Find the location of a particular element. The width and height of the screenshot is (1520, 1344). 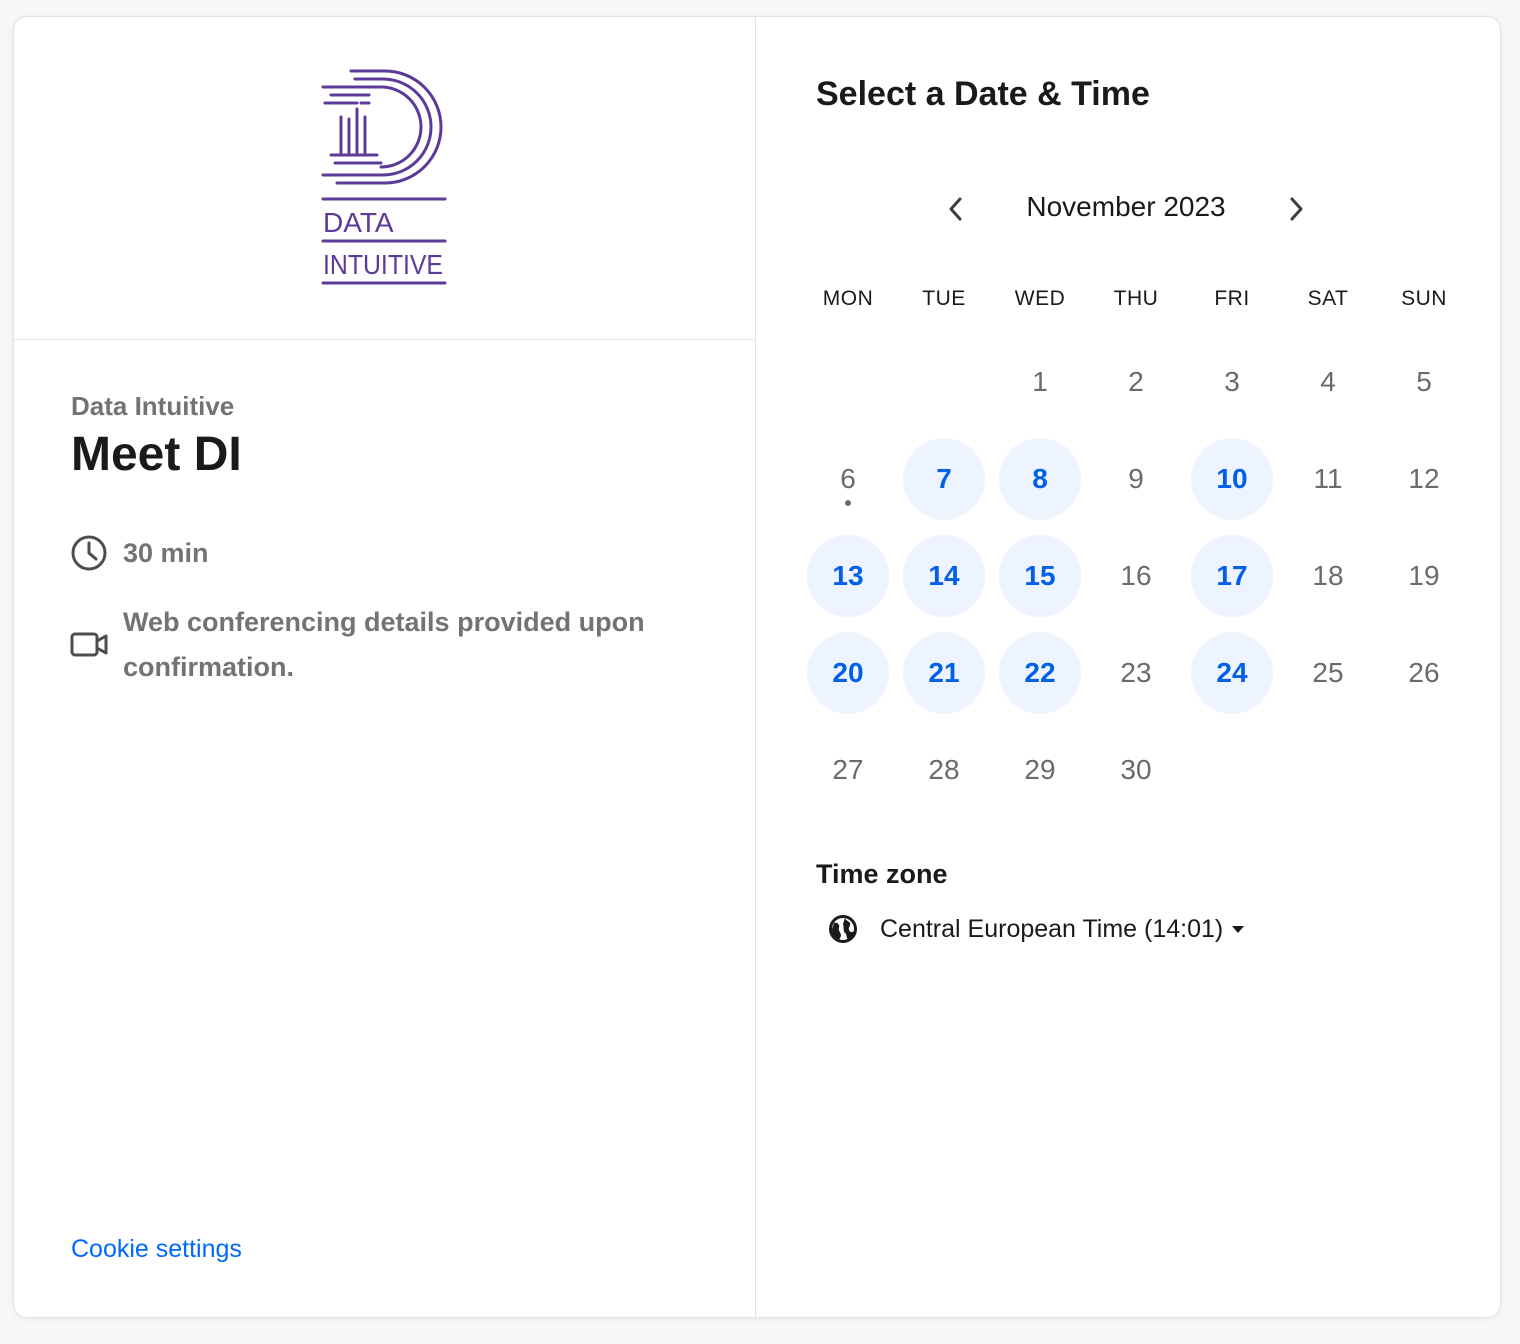

day-number: 25 is located at coordinates (1328, 672).